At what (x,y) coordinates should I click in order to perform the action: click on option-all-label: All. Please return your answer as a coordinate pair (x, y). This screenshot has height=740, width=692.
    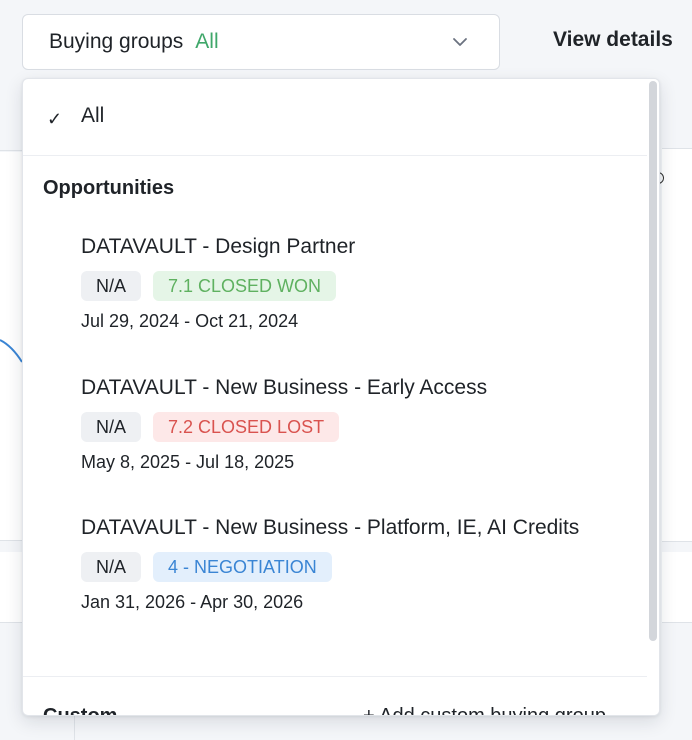
    Looking at the image, I should click on (93, 115).